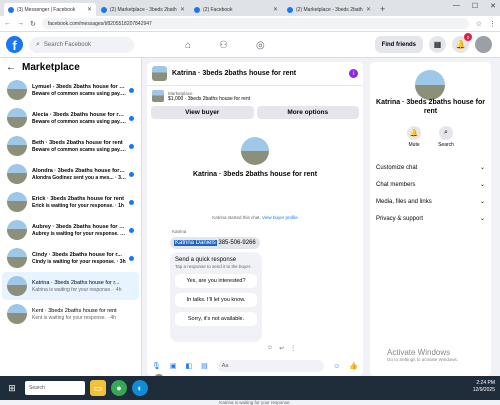 This screenshot has height=405, width=500. What do you see at coordinates (140, 388) in the screenshot?
I see `edge-icon: ◐` at bounding box center [140, 388].